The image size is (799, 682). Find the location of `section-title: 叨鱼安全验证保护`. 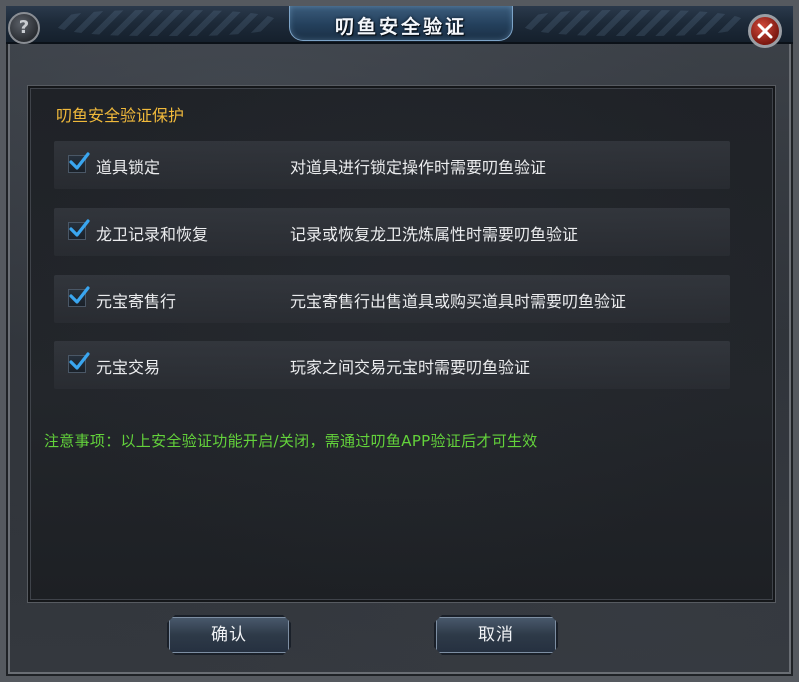

section-title: 叨鱼安全验证保护 is located at coordinates (120, 115).